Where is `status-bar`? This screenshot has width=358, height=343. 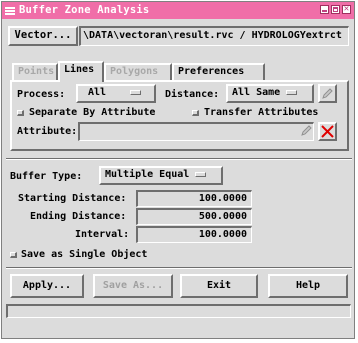
status-bar is located at coordinates (178, 311).